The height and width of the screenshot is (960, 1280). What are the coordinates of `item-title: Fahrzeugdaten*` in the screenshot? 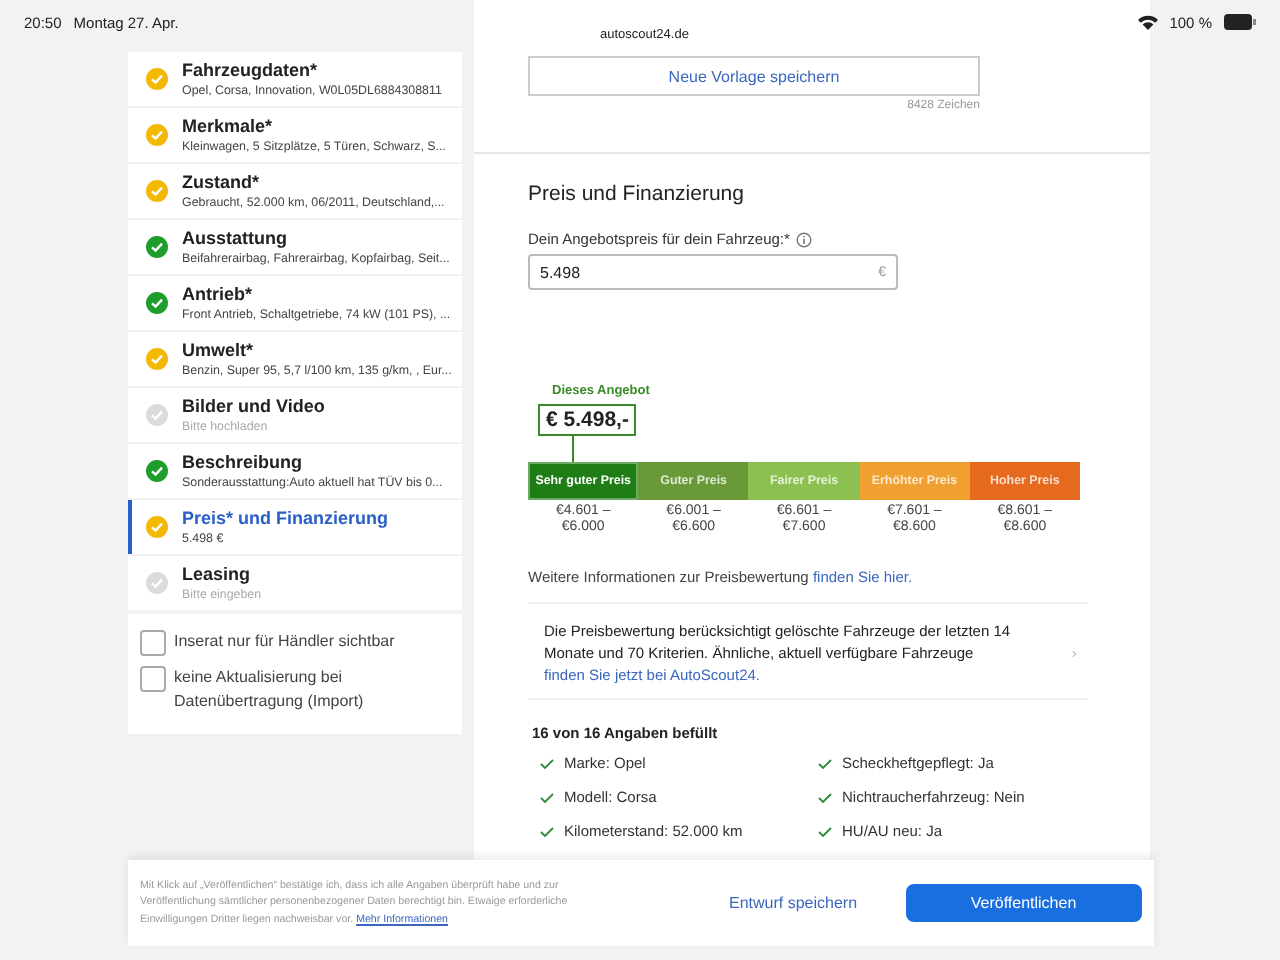 It's located at (251, 70).